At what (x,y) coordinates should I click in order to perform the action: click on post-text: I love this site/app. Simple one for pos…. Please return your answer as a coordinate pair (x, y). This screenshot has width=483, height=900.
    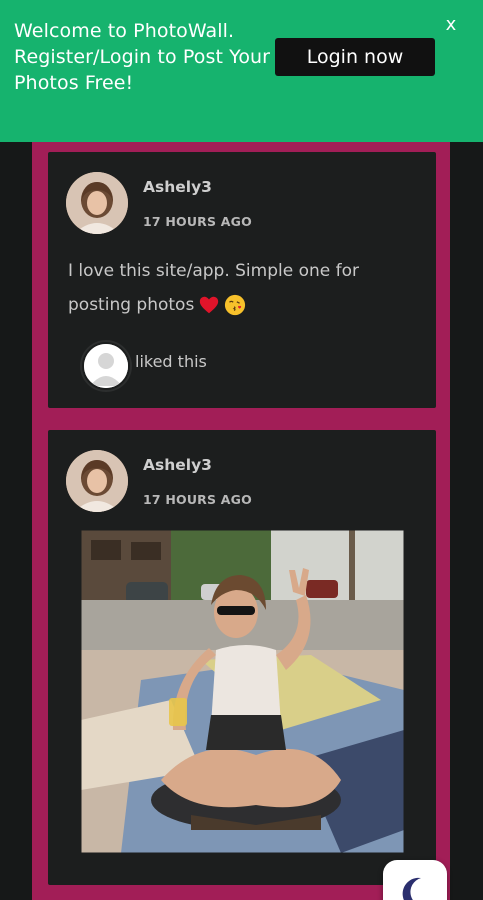
    Looking at the image, I should click on (238, 288).